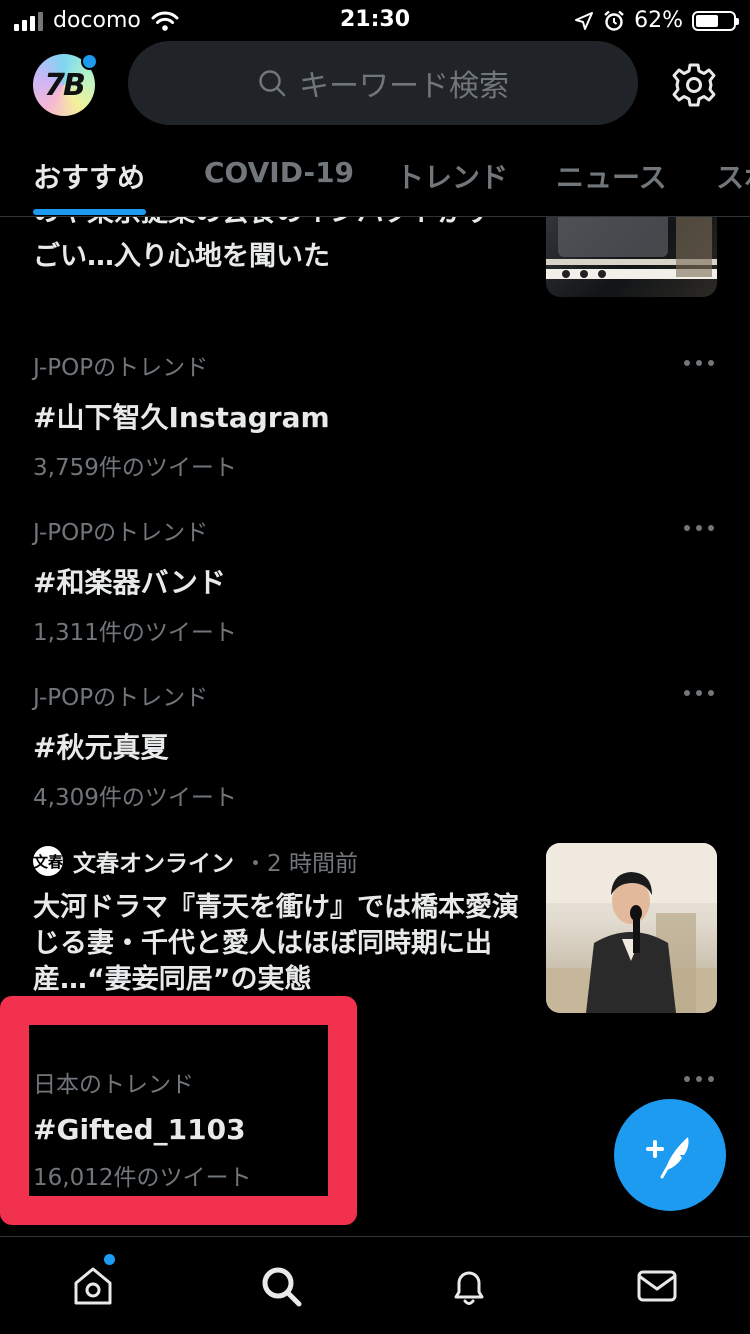 This screenshot has height=1334, width=750. I want to click on tweet-count: 4,309件のツイート, so click(135, 798).